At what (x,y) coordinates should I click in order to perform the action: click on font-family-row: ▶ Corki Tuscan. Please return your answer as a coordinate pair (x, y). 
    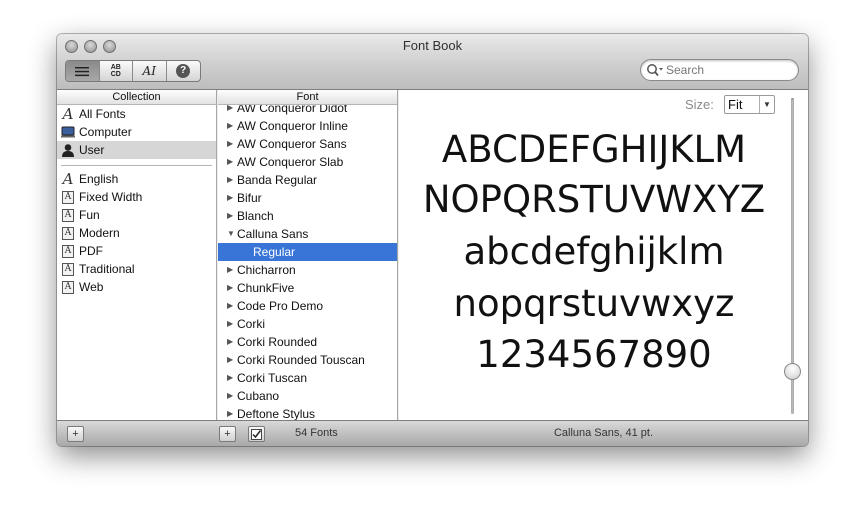
    Looking at the image, I should click on (307, 378).